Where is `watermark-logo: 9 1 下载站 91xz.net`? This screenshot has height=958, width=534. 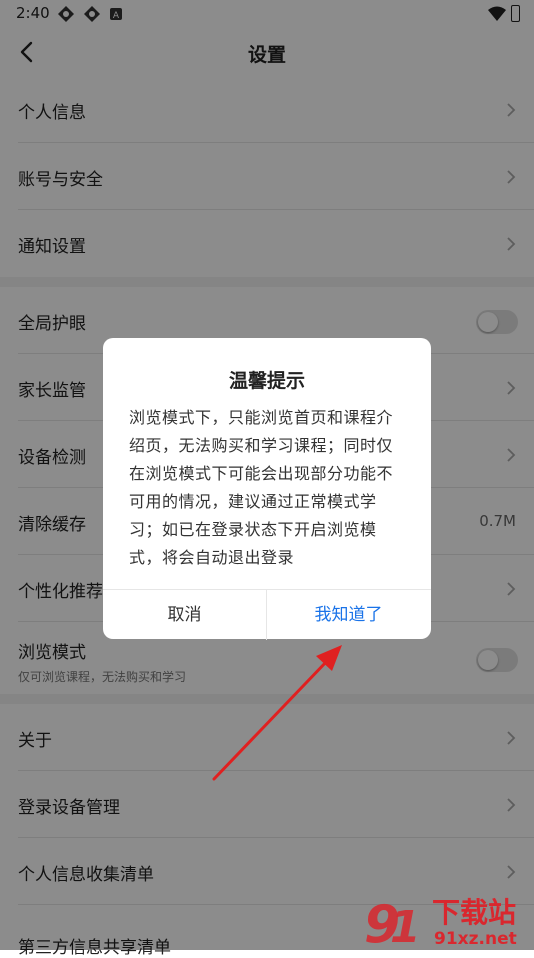
watermark-logo: 9 1 下载站 91xz.net is located at coordinates (440, 922).